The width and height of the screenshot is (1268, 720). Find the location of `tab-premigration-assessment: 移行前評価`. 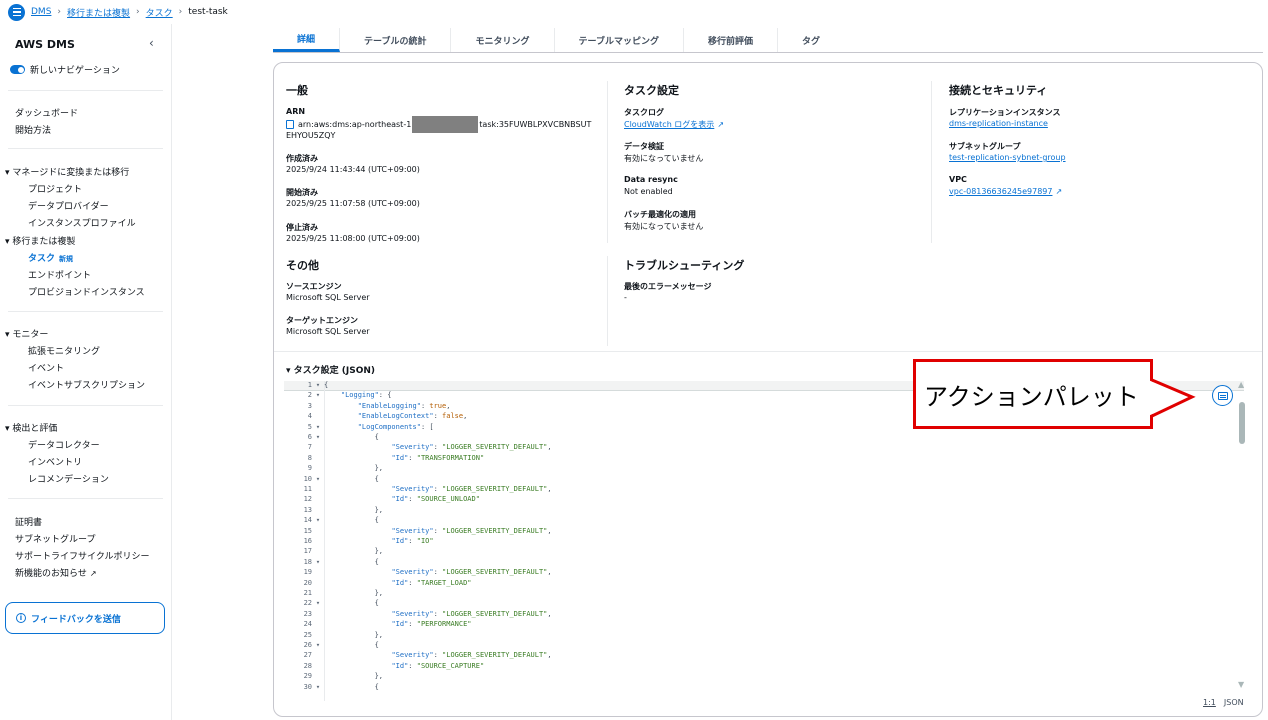

tab-premigration-assessment: 移行前評価 is located at coordinates (731, 40).